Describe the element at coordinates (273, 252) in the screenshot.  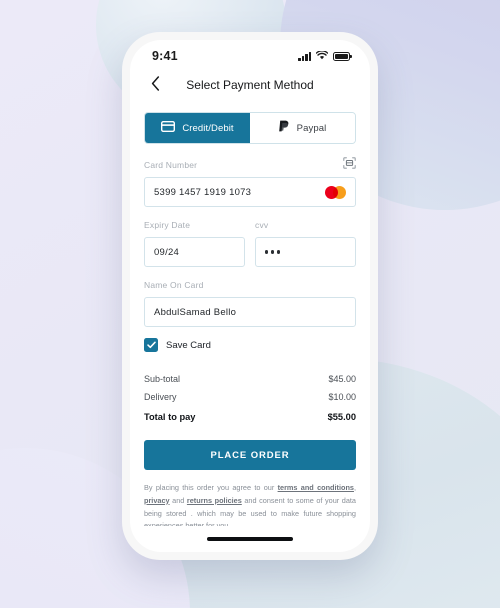
I see `cvv-masked-value` at that location.